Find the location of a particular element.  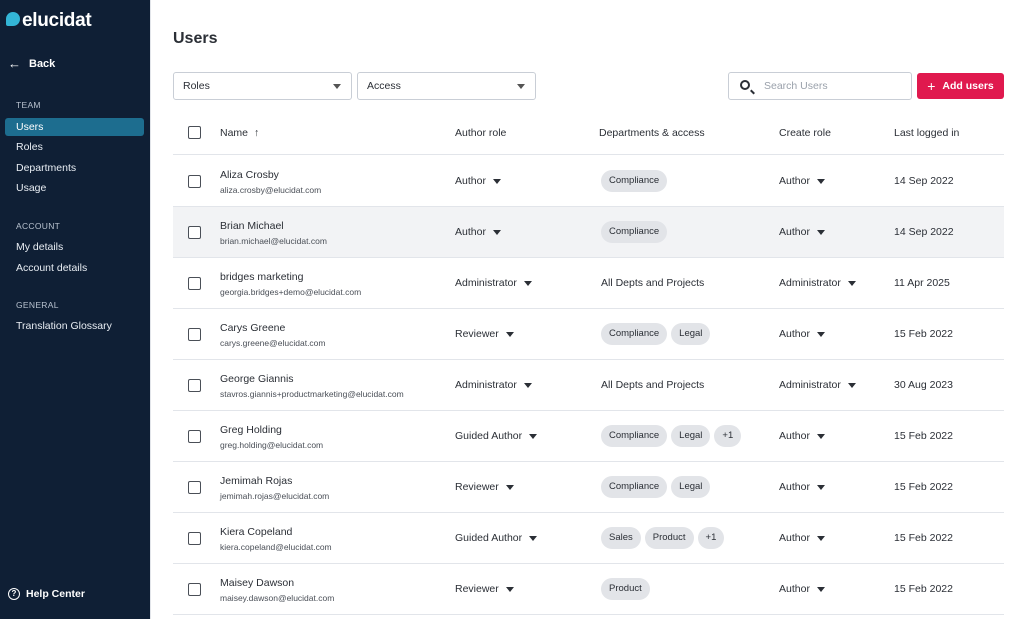

back-link: ← Back is located at coordinates (31, 63).